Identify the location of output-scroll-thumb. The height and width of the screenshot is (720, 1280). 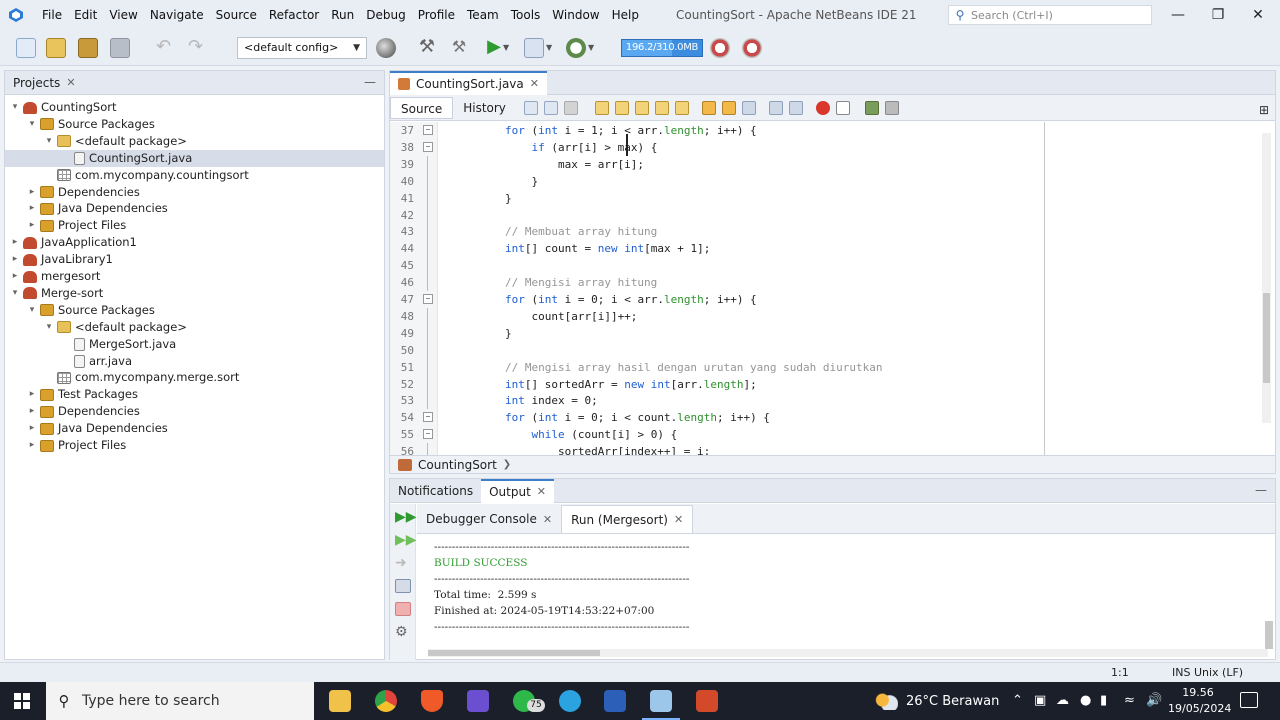
(514, 653).